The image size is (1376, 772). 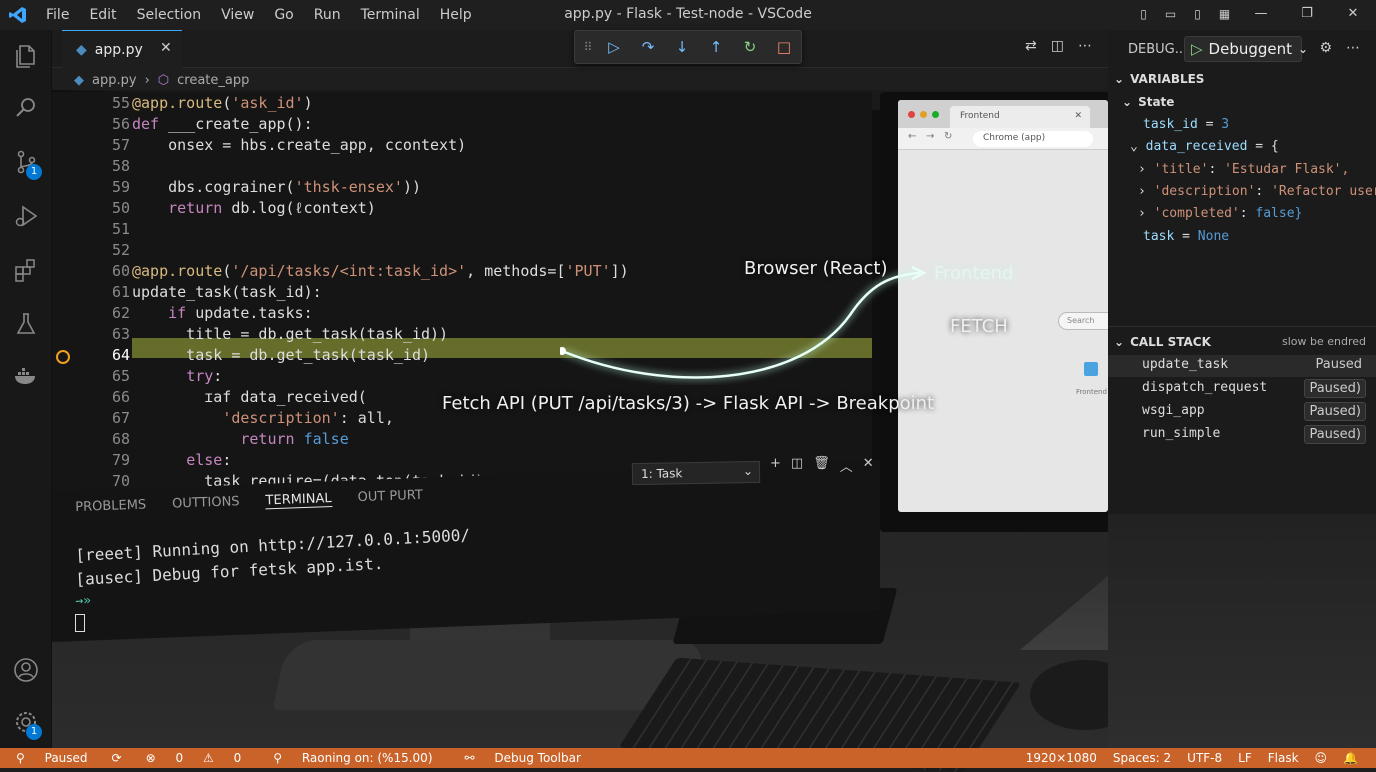 What do you see at coordinates (923, 114) in the screenshot?
I see `browser-min-dot` at bounding box center [923, 114].